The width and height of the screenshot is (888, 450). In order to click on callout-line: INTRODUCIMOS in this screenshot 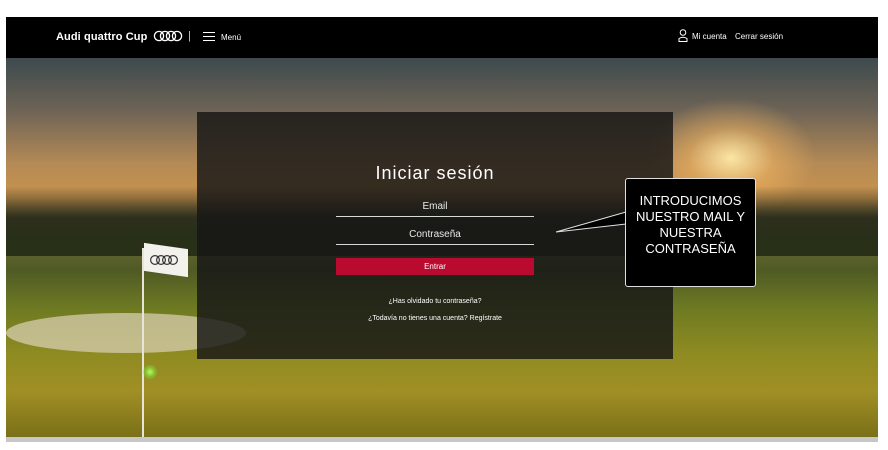, I will do `click(690, 200)`.